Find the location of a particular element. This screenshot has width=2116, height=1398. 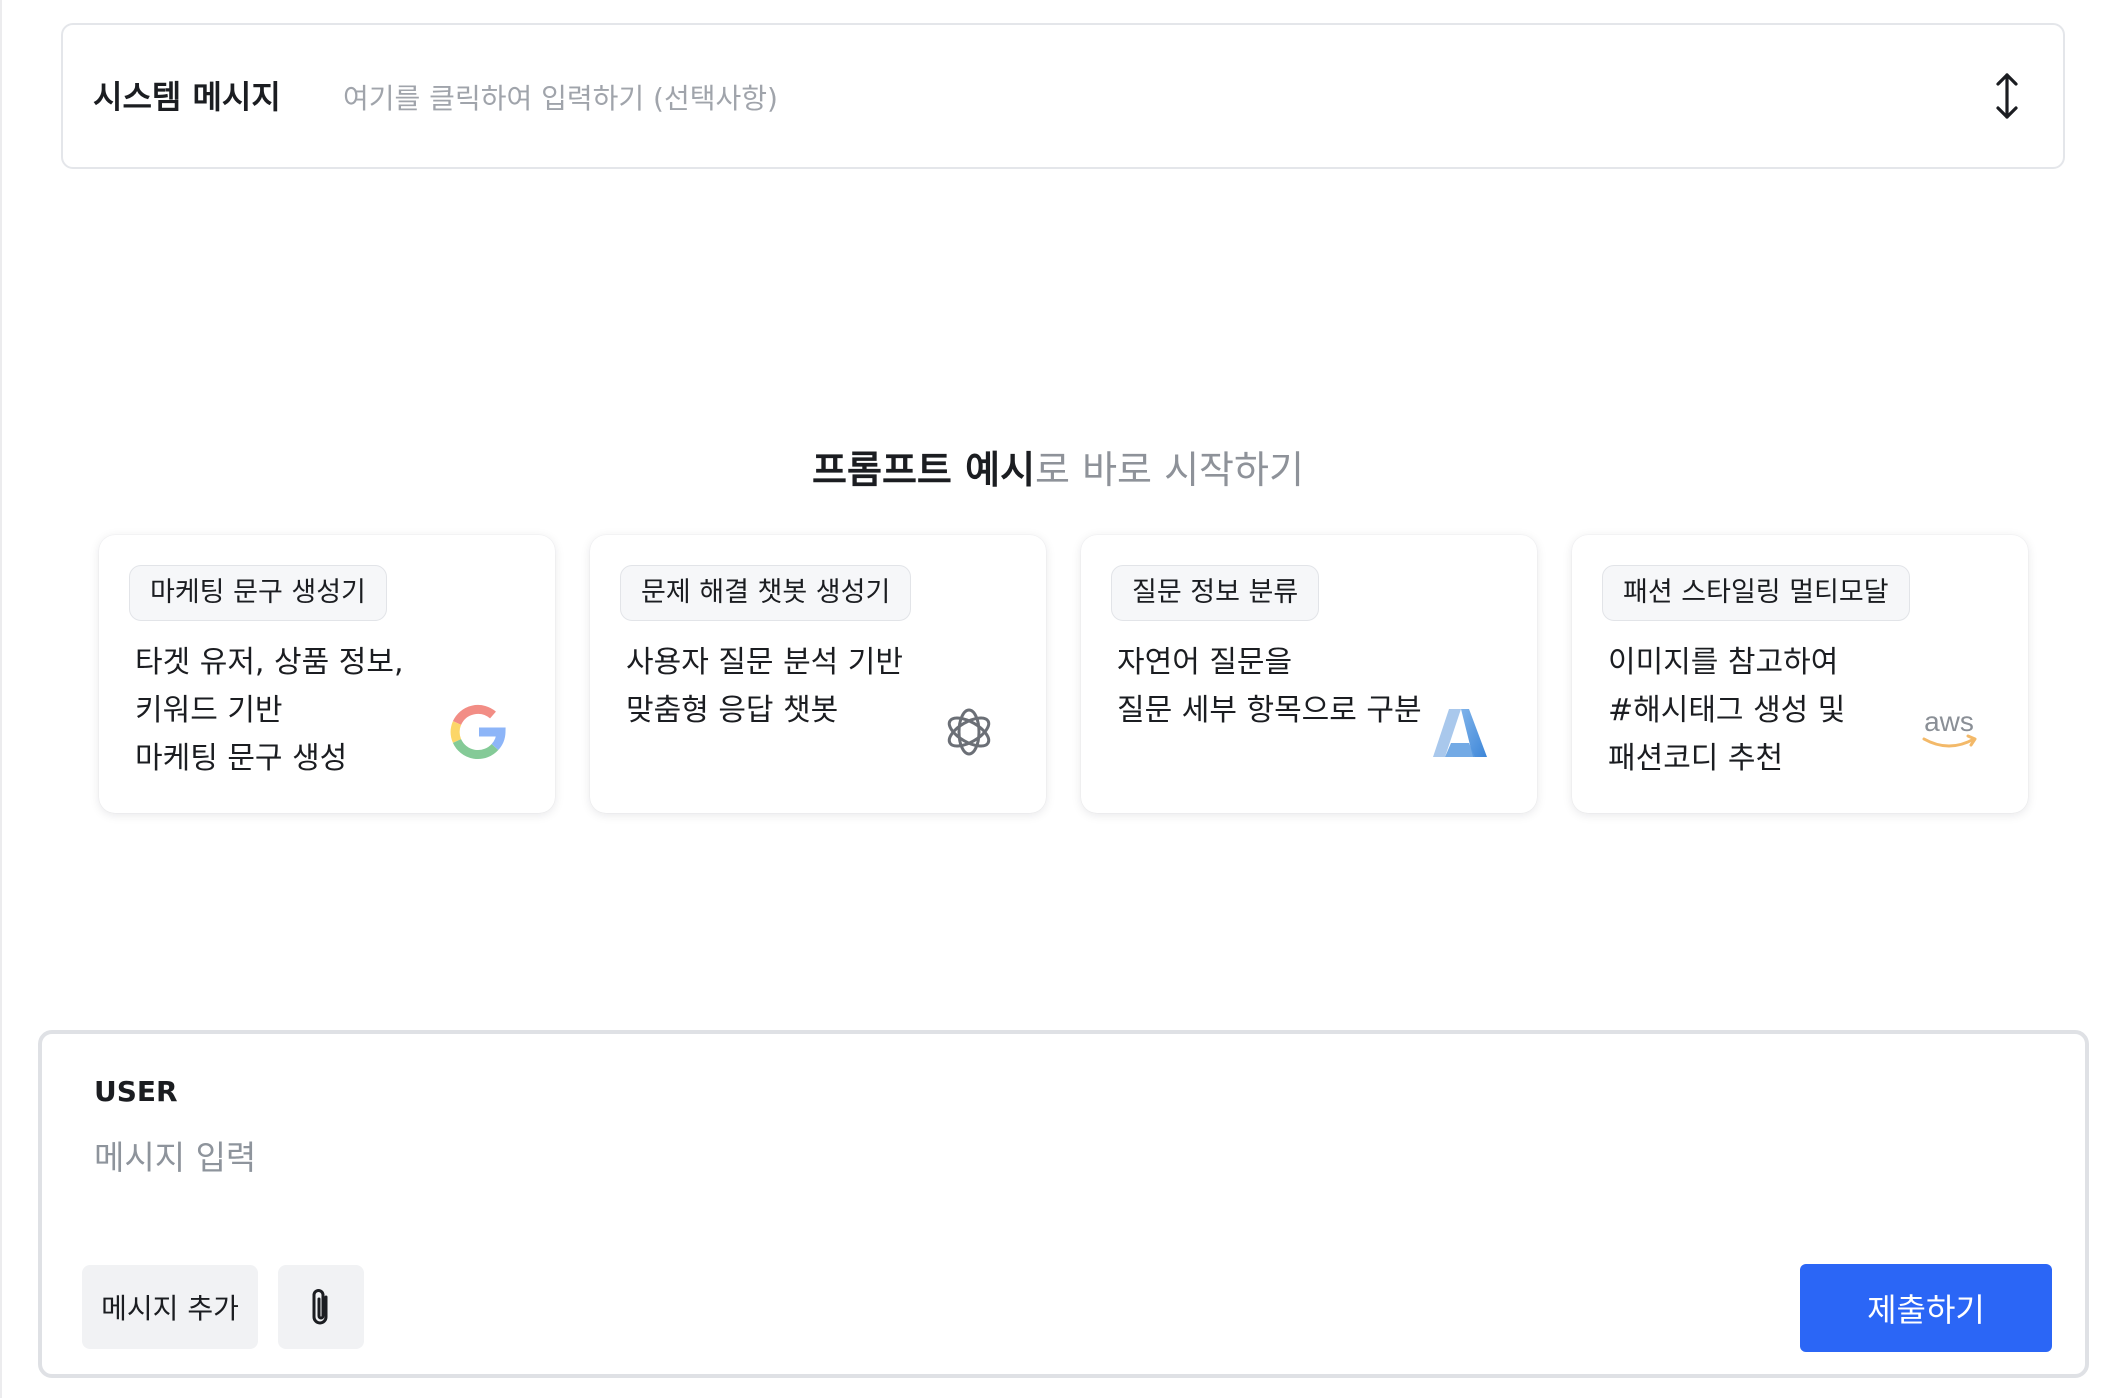

aws-logo-icon: aws is located at coordinates (1949, 731).